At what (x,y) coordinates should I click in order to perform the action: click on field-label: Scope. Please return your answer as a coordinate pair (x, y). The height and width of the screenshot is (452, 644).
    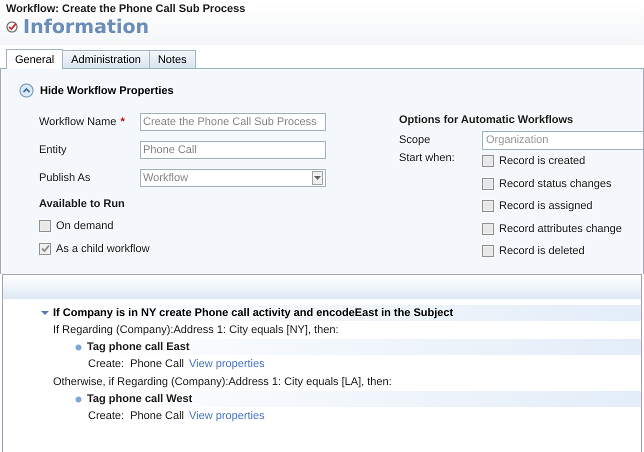
    Looking at the image, I should click on (415, 140).